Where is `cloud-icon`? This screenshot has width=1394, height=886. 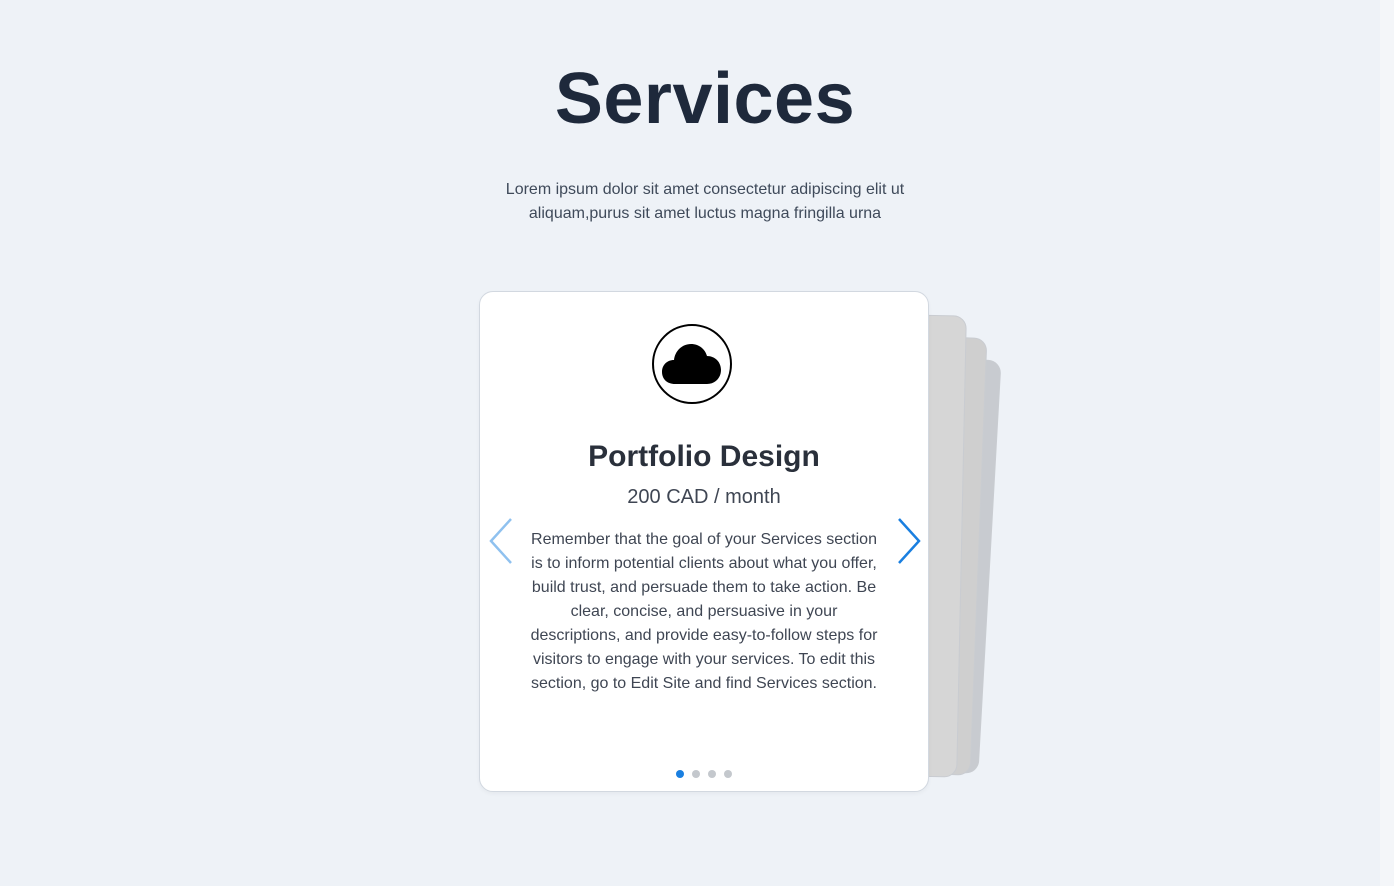
cloud-icon is located at coordinates (692, 364).